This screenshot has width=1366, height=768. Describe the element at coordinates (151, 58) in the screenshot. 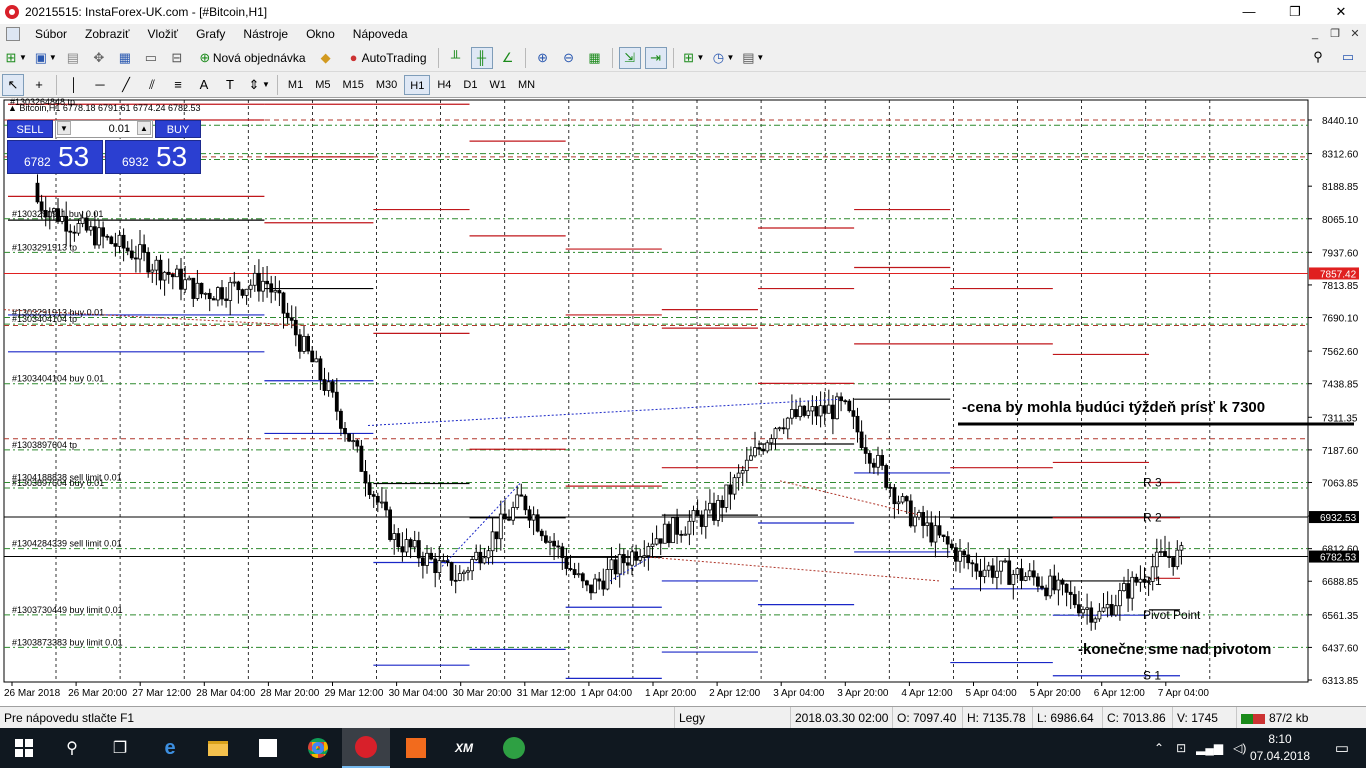

I see `terminal-button: ▭` at that location.